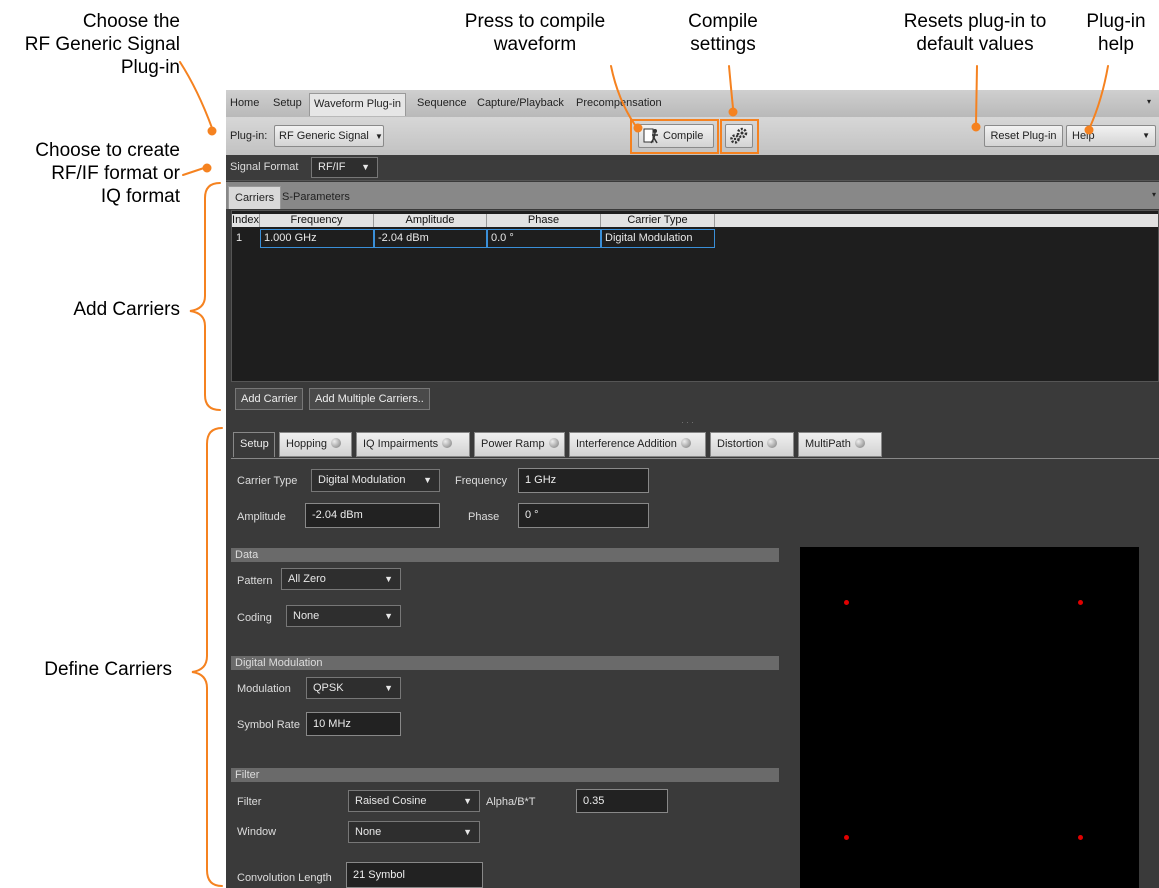 This screenshot has width=1159, height=888. Describe the element at coordinates (254, 618) in the screenshot. I see `coding-label: Coding` at that location.